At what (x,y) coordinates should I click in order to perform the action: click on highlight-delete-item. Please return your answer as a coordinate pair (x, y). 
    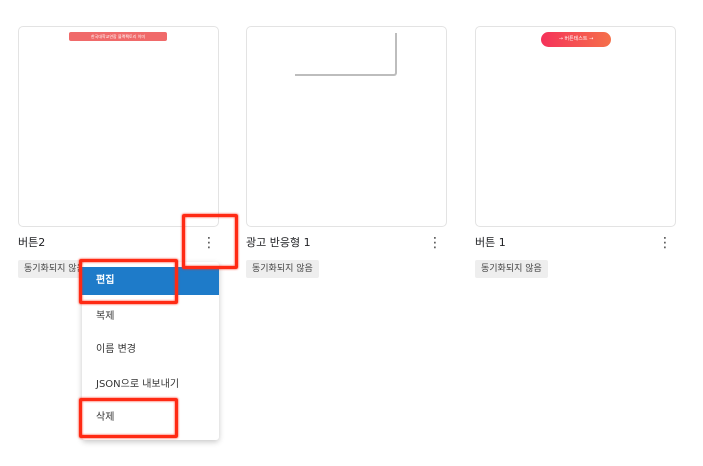
    Looking at the image, I should click on (128, 418).